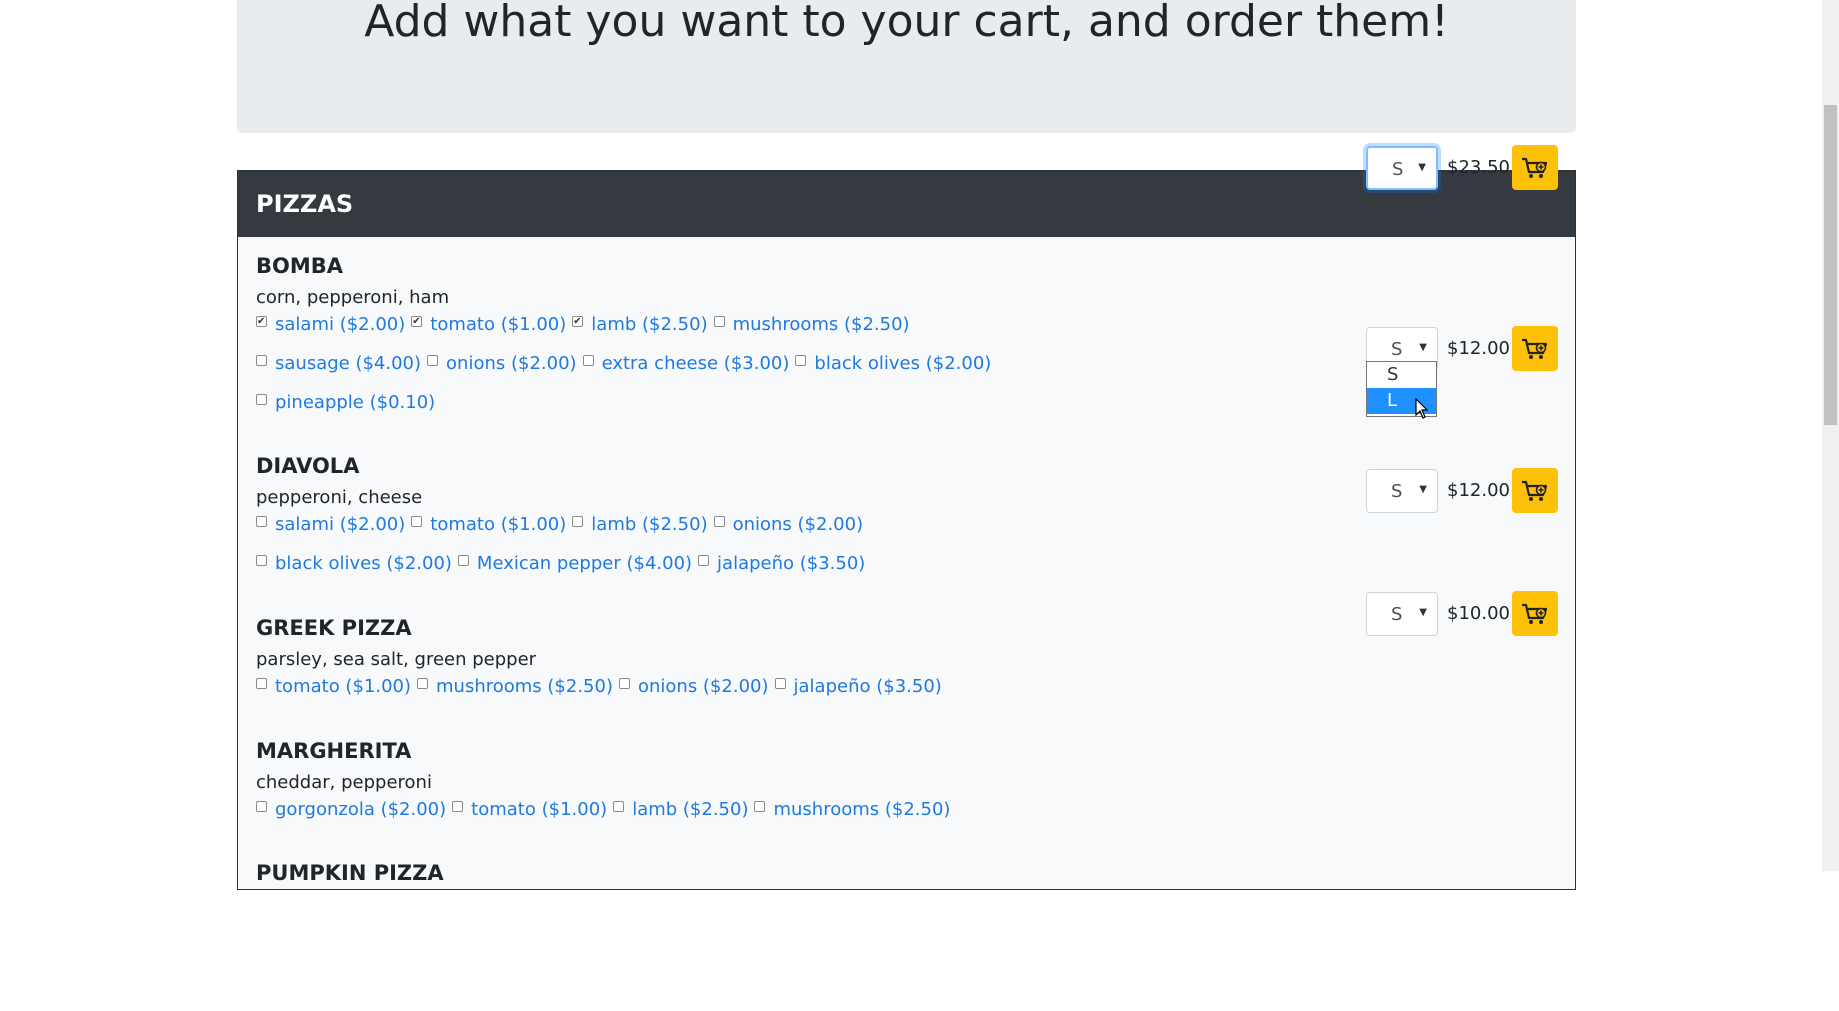 The width and height of the screenshot is (1839, 1011). I want to click on topping-label: gorgonzola ($2.00), so click(360, 809).